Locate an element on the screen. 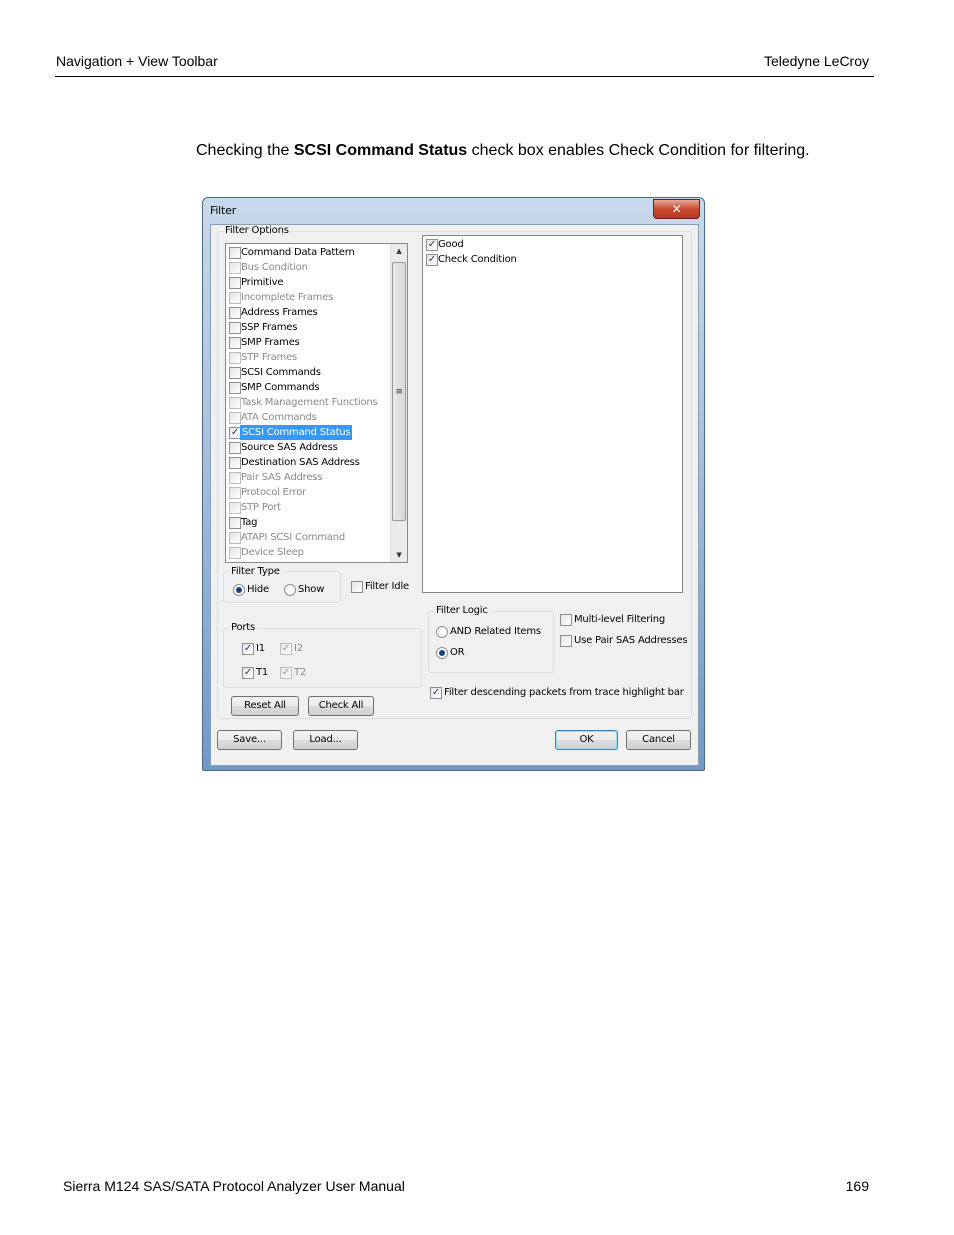 The image size is (954, 1235). filter-options-label: Filter Options is located at coordinates (257, 230).